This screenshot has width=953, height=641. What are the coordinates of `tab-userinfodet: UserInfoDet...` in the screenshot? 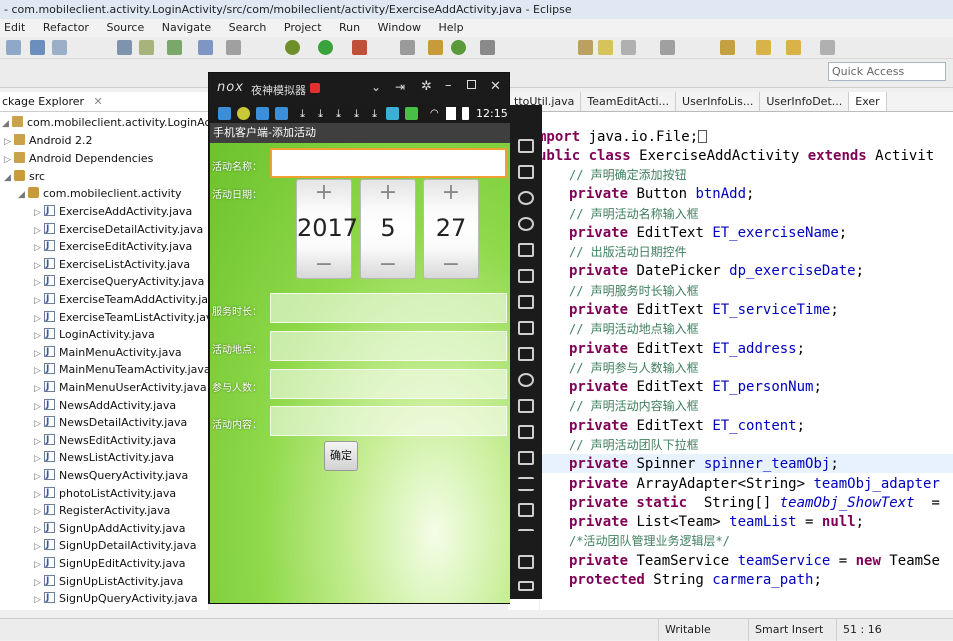 It's located at (805, 101).